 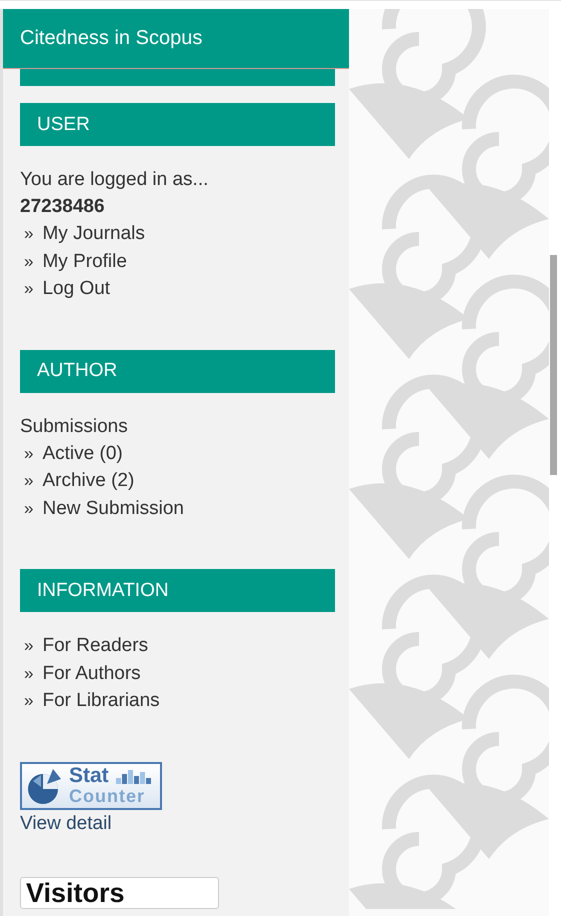 I want to click on visitors-widget: Visitors, so click(x=119, y=892).